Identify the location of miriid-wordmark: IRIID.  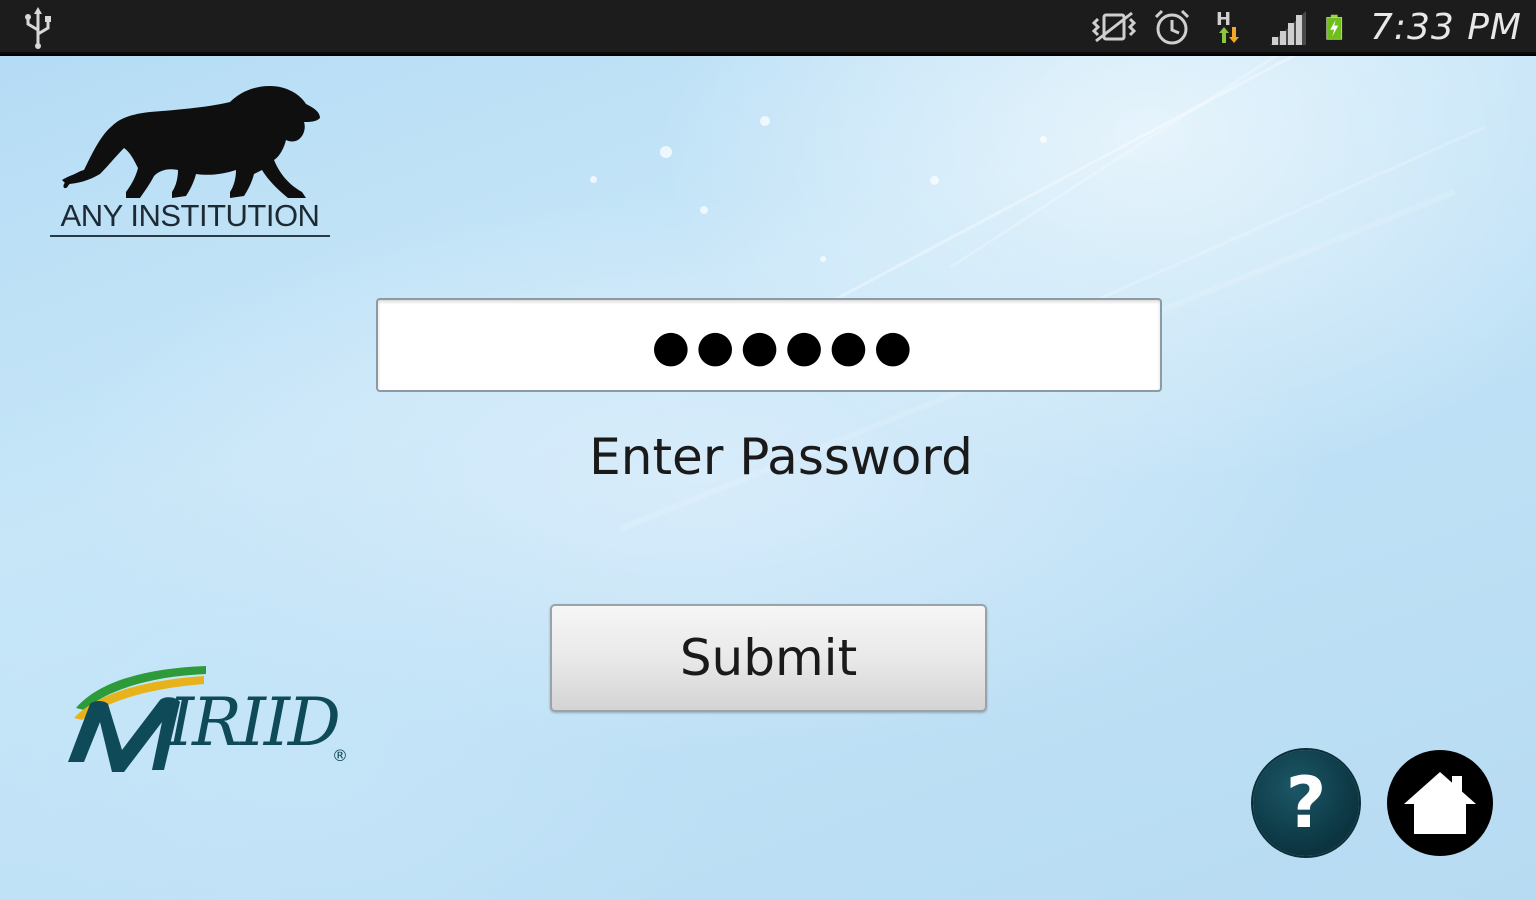
(254, 722).